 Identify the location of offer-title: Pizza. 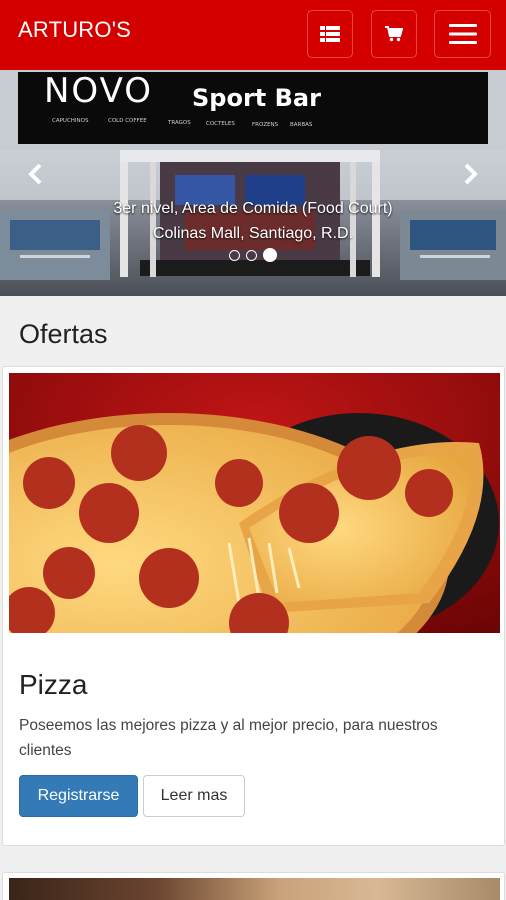
(53, 684).